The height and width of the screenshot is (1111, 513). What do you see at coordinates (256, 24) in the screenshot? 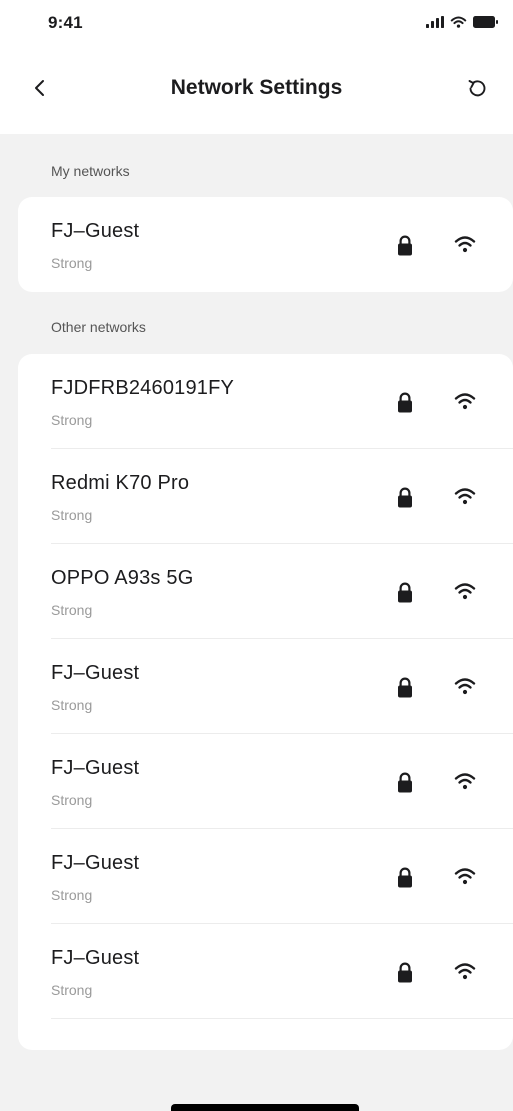
I see `status-bar: 9:41` at bounding box center [256, 24].